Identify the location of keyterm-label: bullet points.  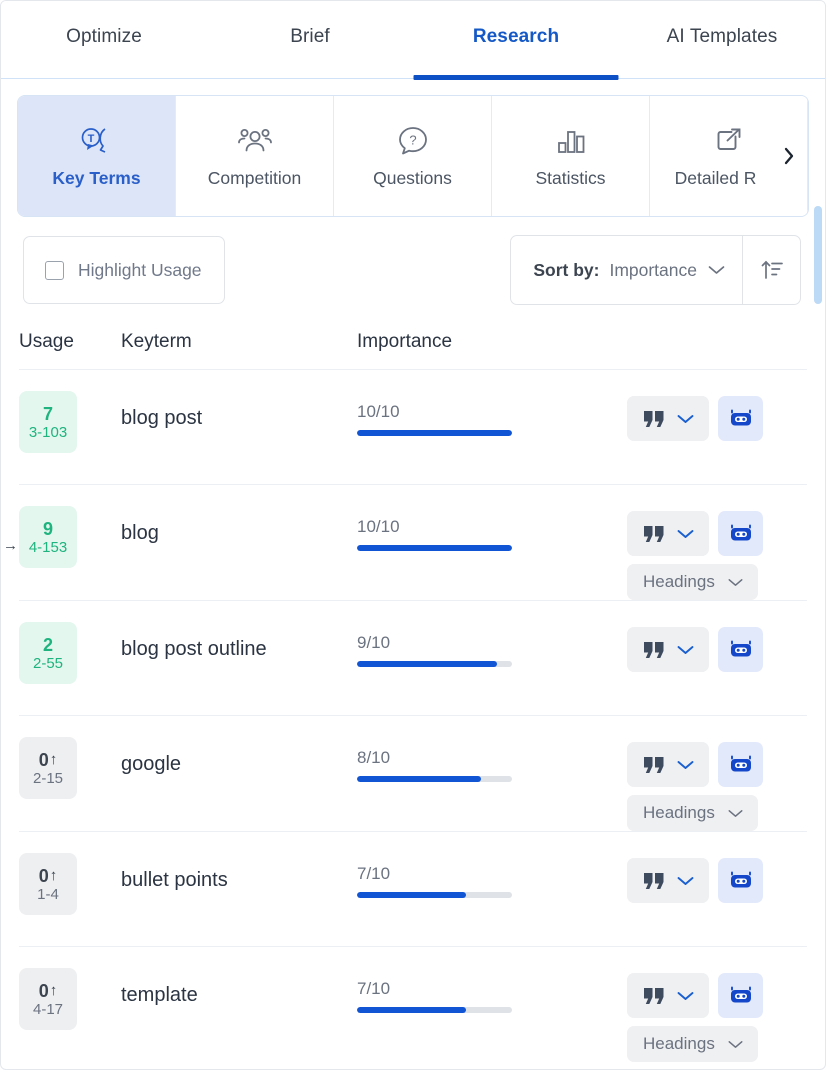
(174, 880).